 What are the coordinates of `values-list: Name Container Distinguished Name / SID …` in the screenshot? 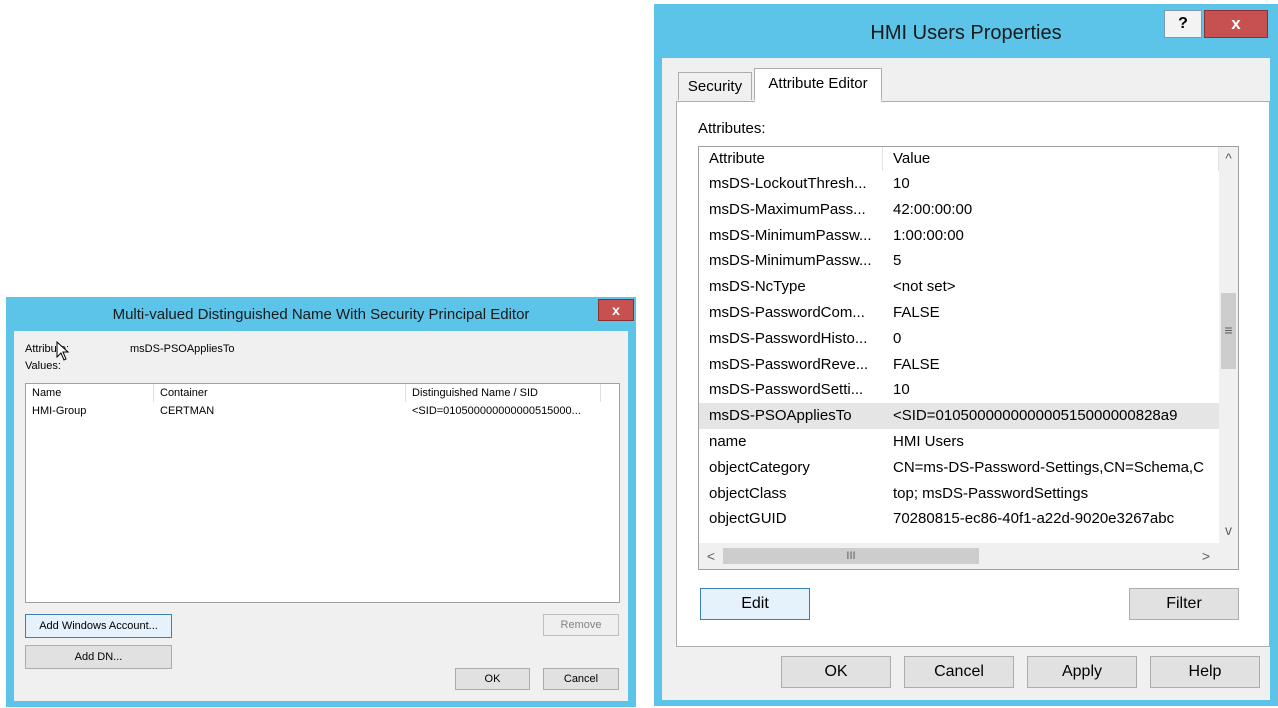 It's located at (322, 493).